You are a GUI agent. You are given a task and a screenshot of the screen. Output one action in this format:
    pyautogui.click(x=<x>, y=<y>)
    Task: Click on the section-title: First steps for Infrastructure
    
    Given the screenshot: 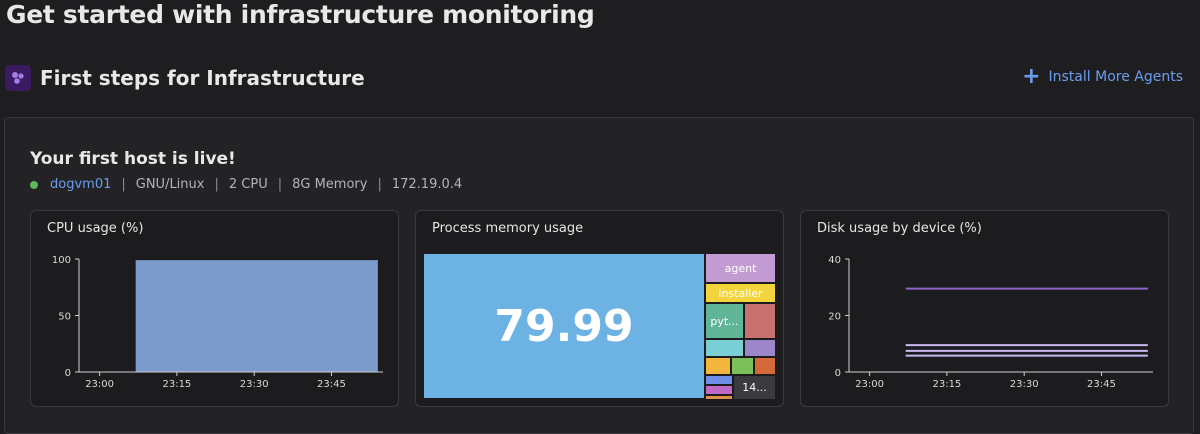 What is the action you would take?
    pyautogui.click(x=202, y=78)
    